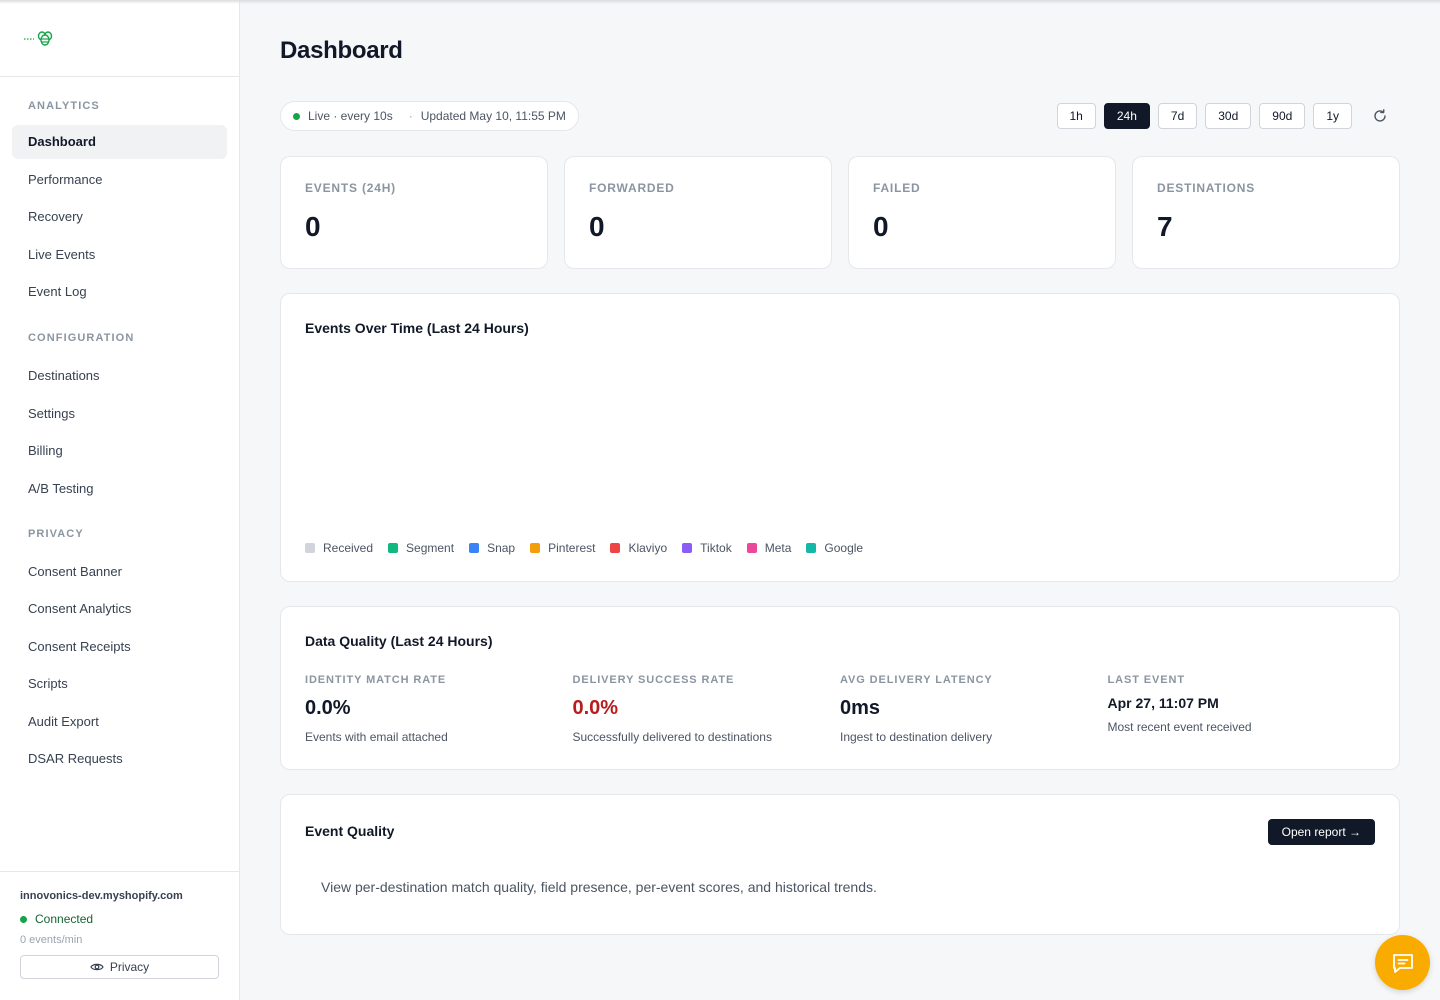 Image resolution: width=1440 pixels, height=1000 pixels. I want to click on legend-item-klaviyo: Klaviyo, so click(638, 548).